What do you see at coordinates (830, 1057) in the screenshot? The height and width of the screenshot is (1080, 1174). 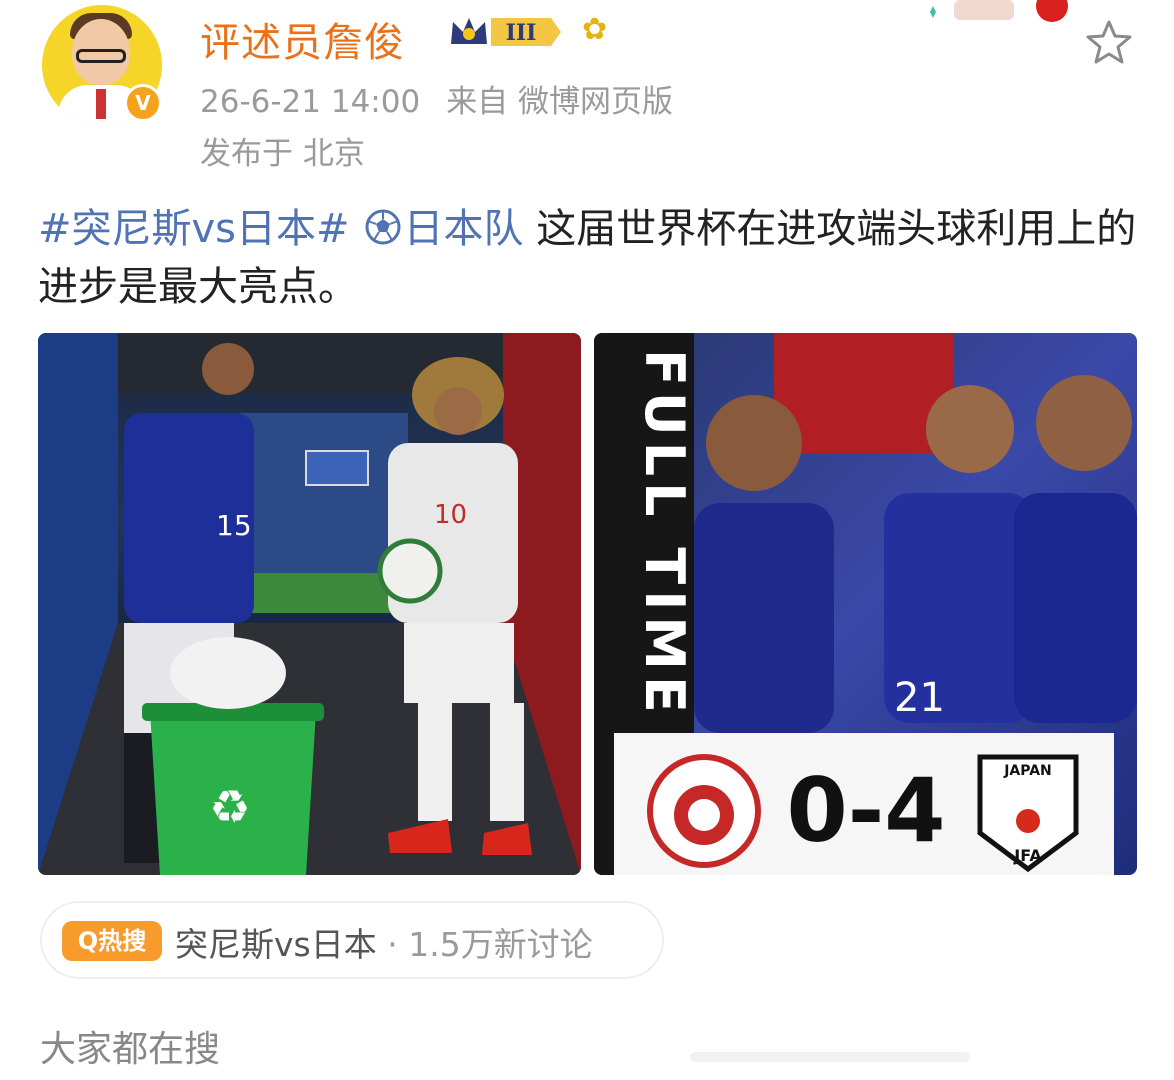 I see `loading-placeholder` at bounding box center [830, 1057].